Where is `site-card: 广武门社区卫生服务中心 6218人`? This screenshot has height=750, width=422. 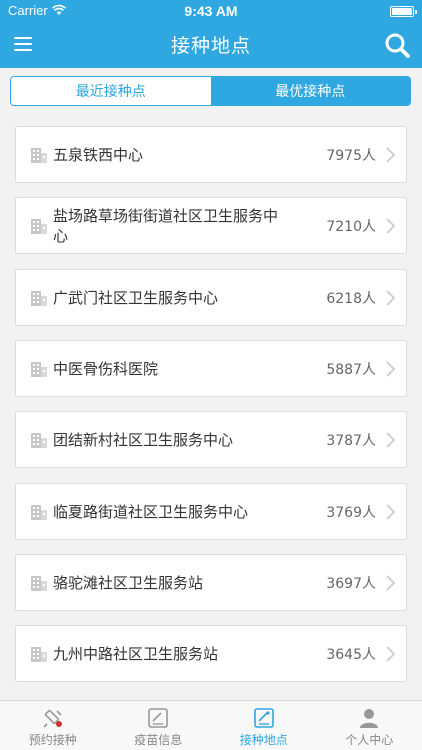
site-card: 广武门社区卫生服务中心 6218人 is located at coordinates (211, 297).